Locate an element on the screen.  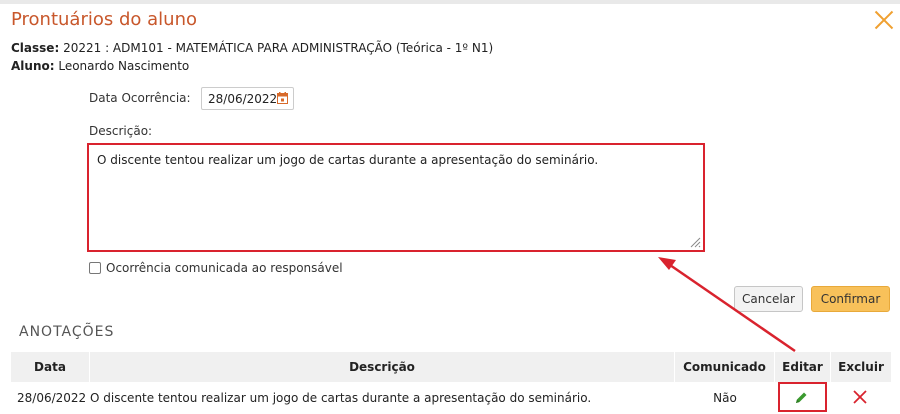
confirm-button: Confirmar is located at coordinates (850, 299).